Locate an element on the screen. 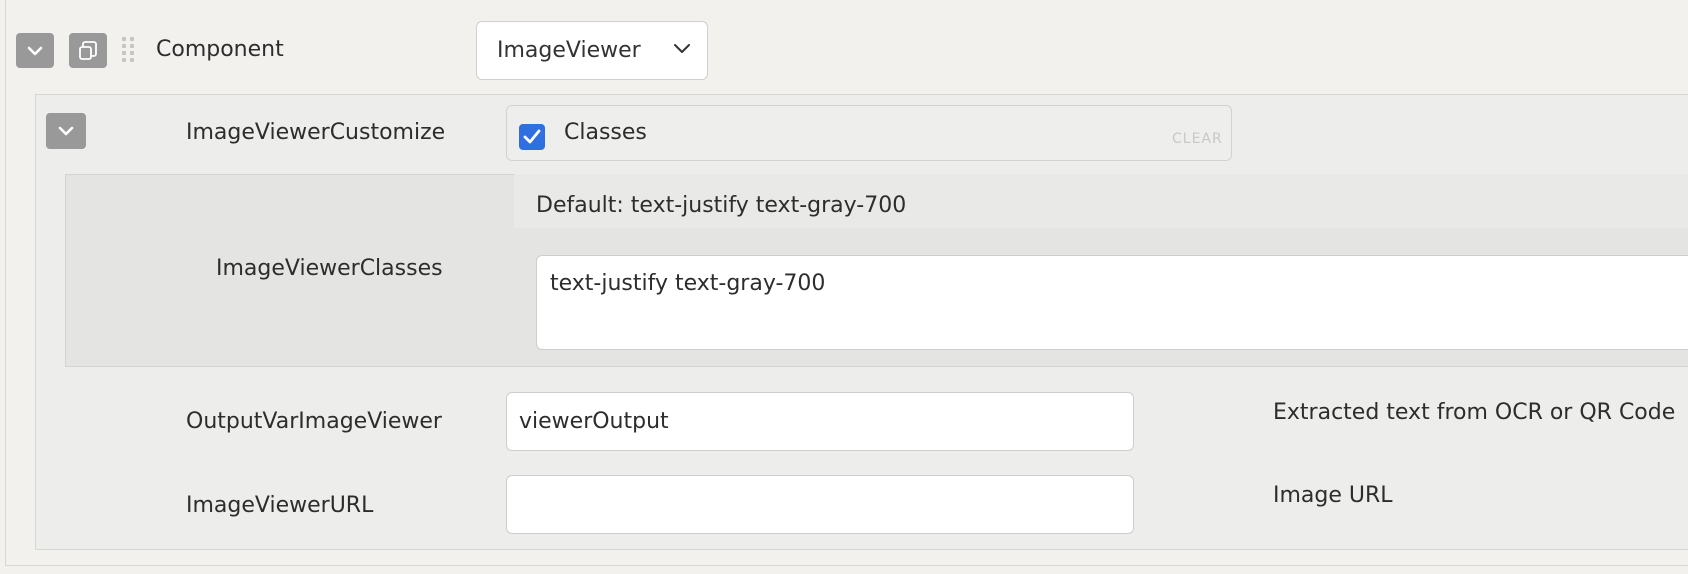 This screenshot has height=574, width=1688. checkmark-icon is located at coordinates (532, 136).